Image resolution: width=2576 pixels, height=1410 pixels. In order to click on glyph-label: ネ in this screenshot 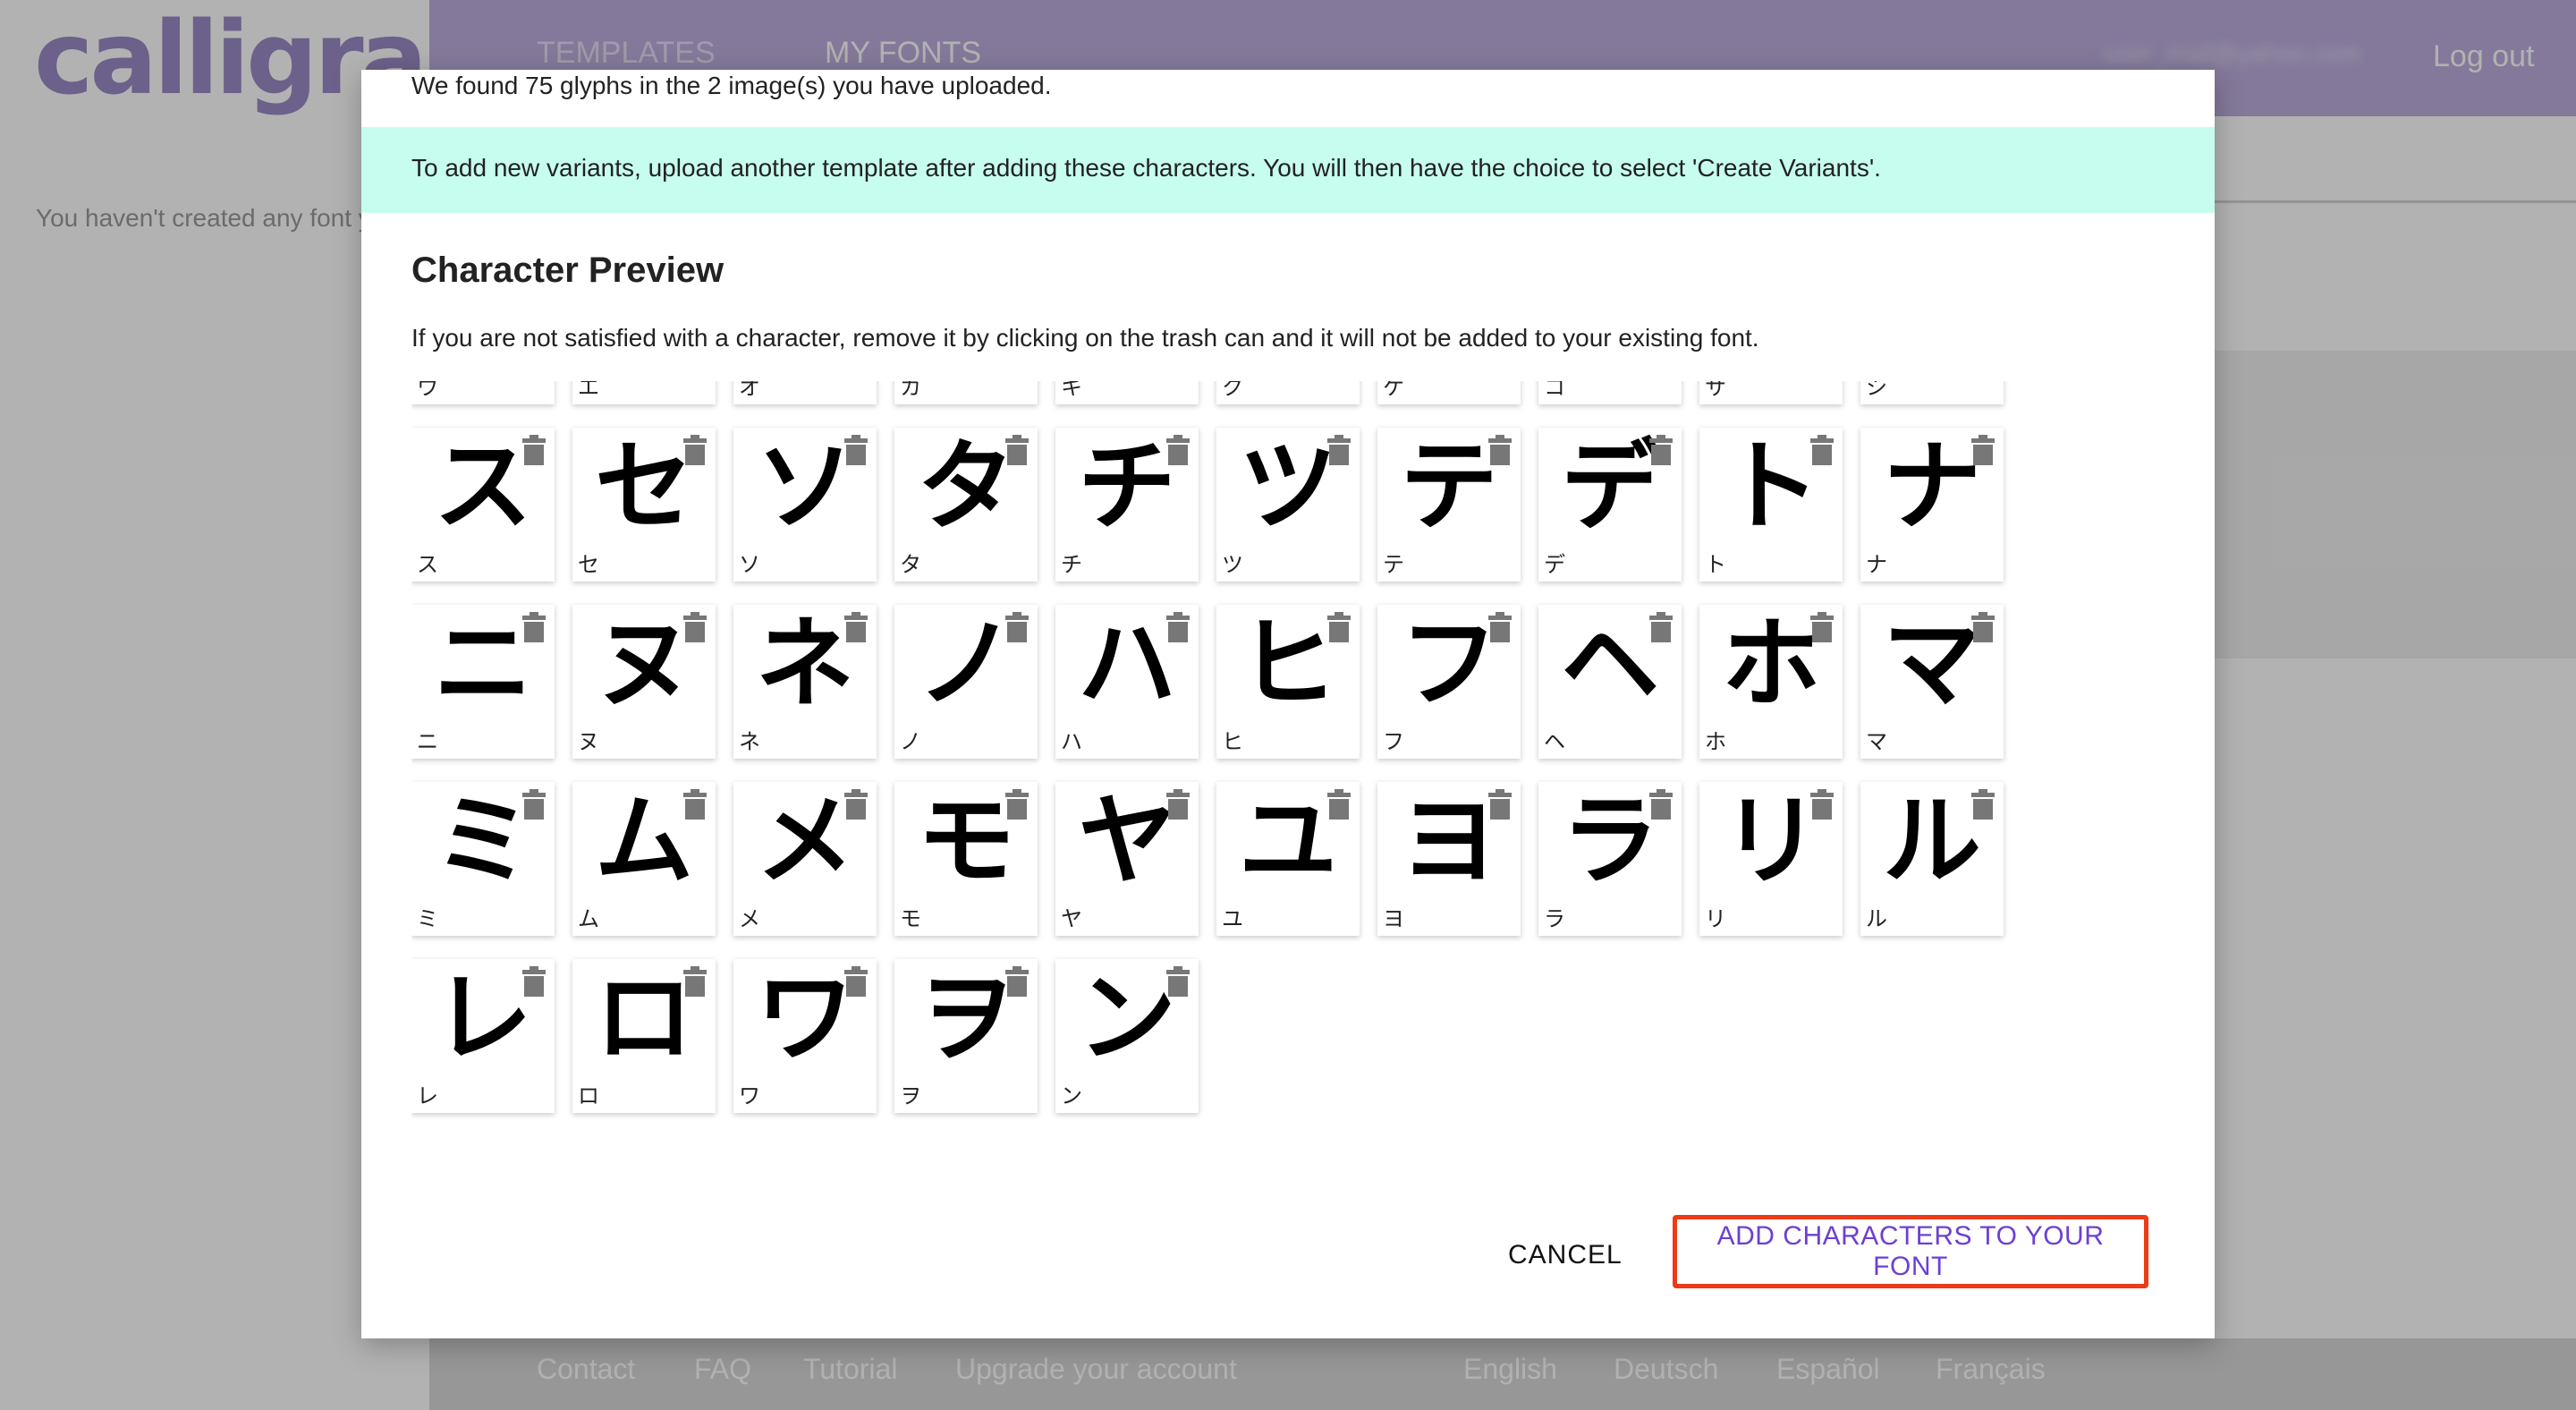, I will do `click(749, 742)`.